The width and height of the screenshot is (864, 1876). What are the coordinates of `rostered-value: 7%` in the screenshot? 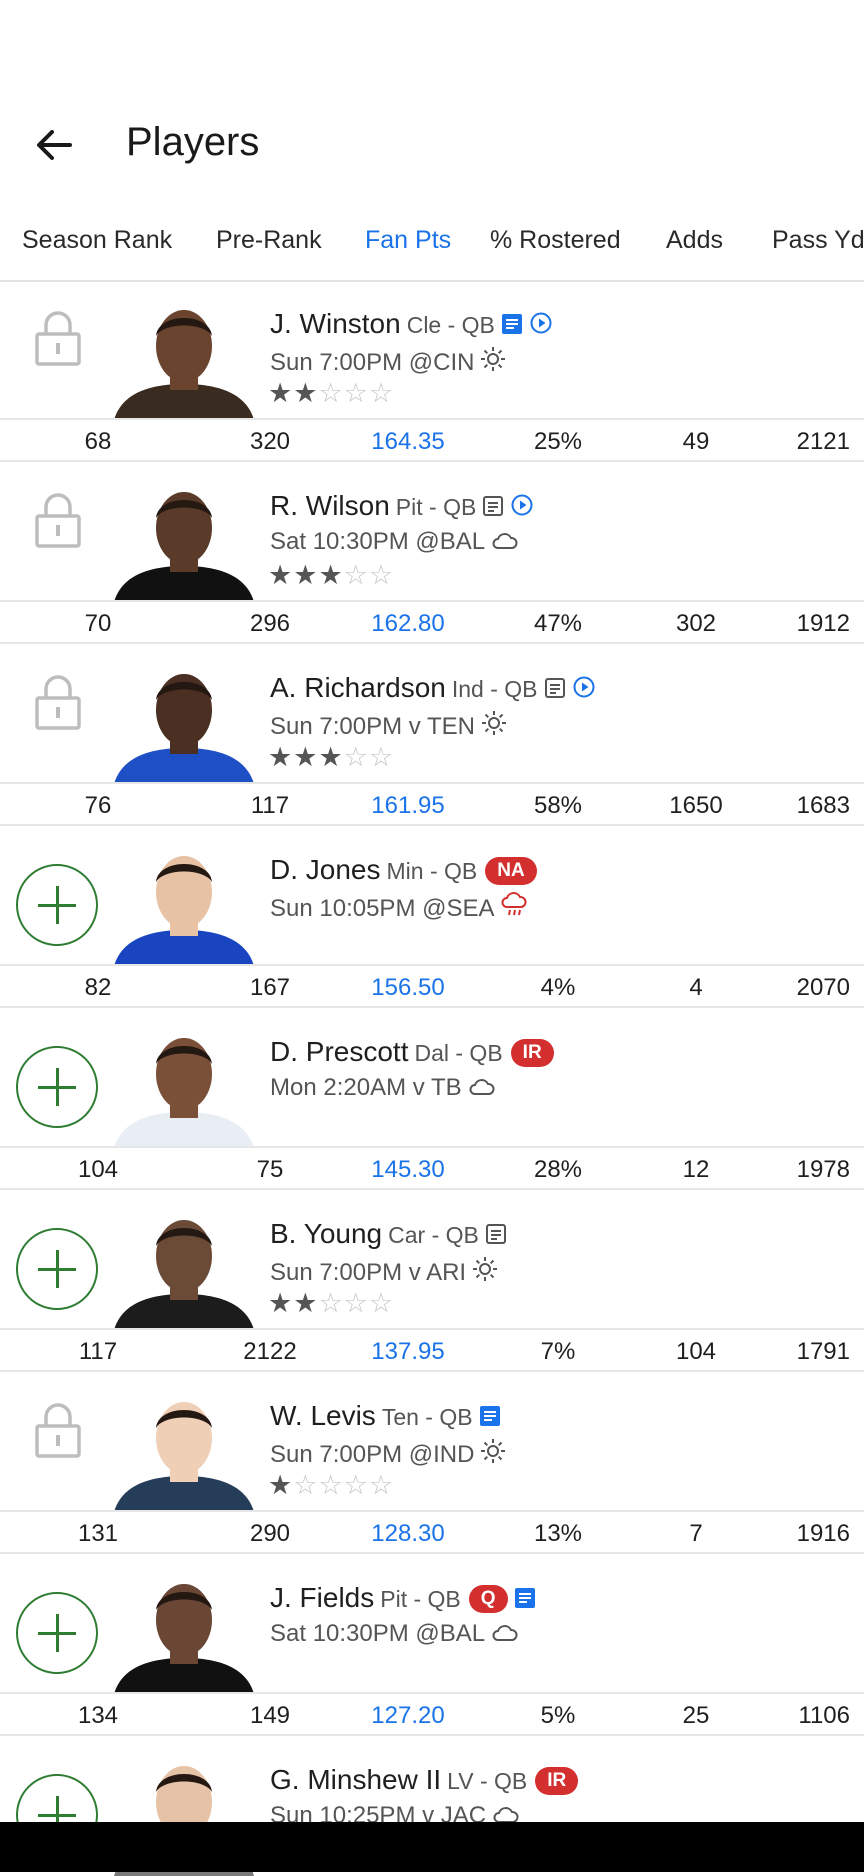 It's located at (558, 1351).